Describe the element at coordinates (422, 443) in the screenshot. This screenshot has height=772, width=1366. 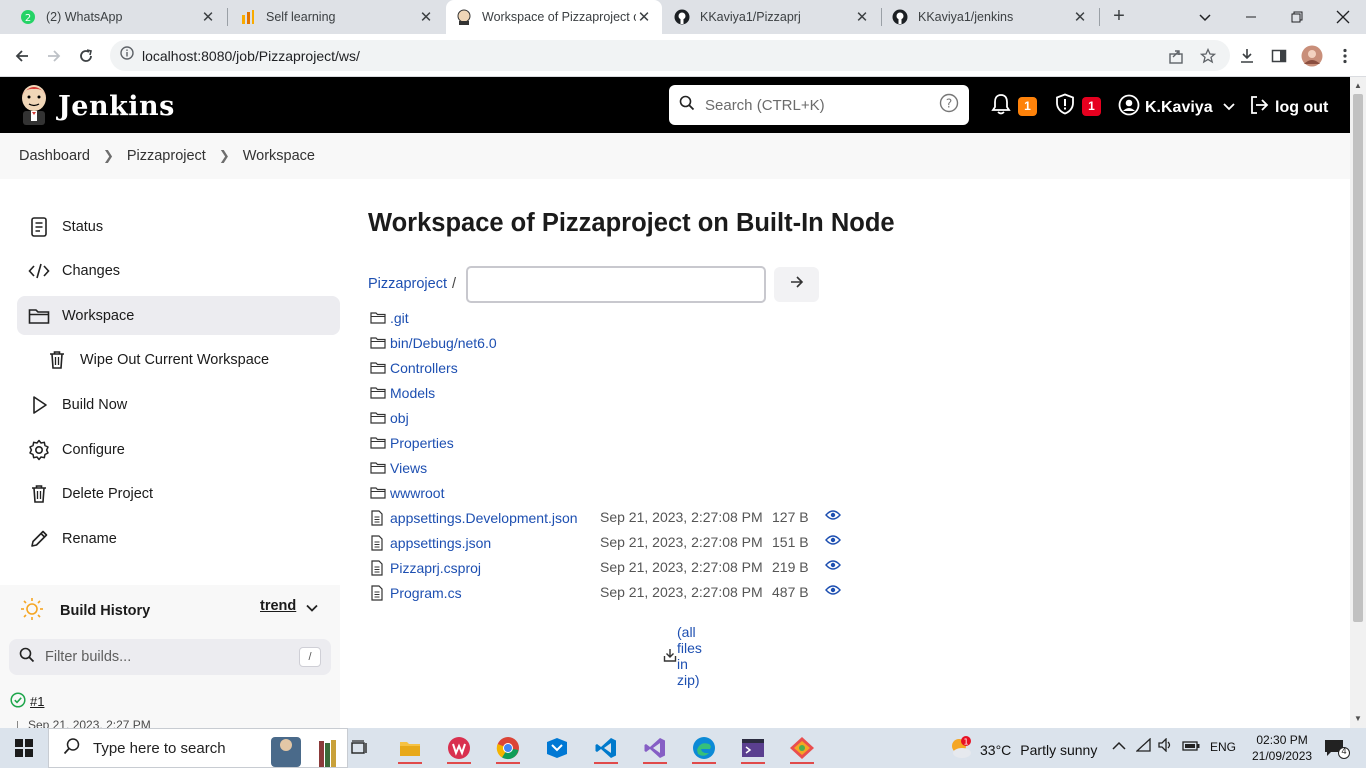
I see `folder-link: Properties` at that location.